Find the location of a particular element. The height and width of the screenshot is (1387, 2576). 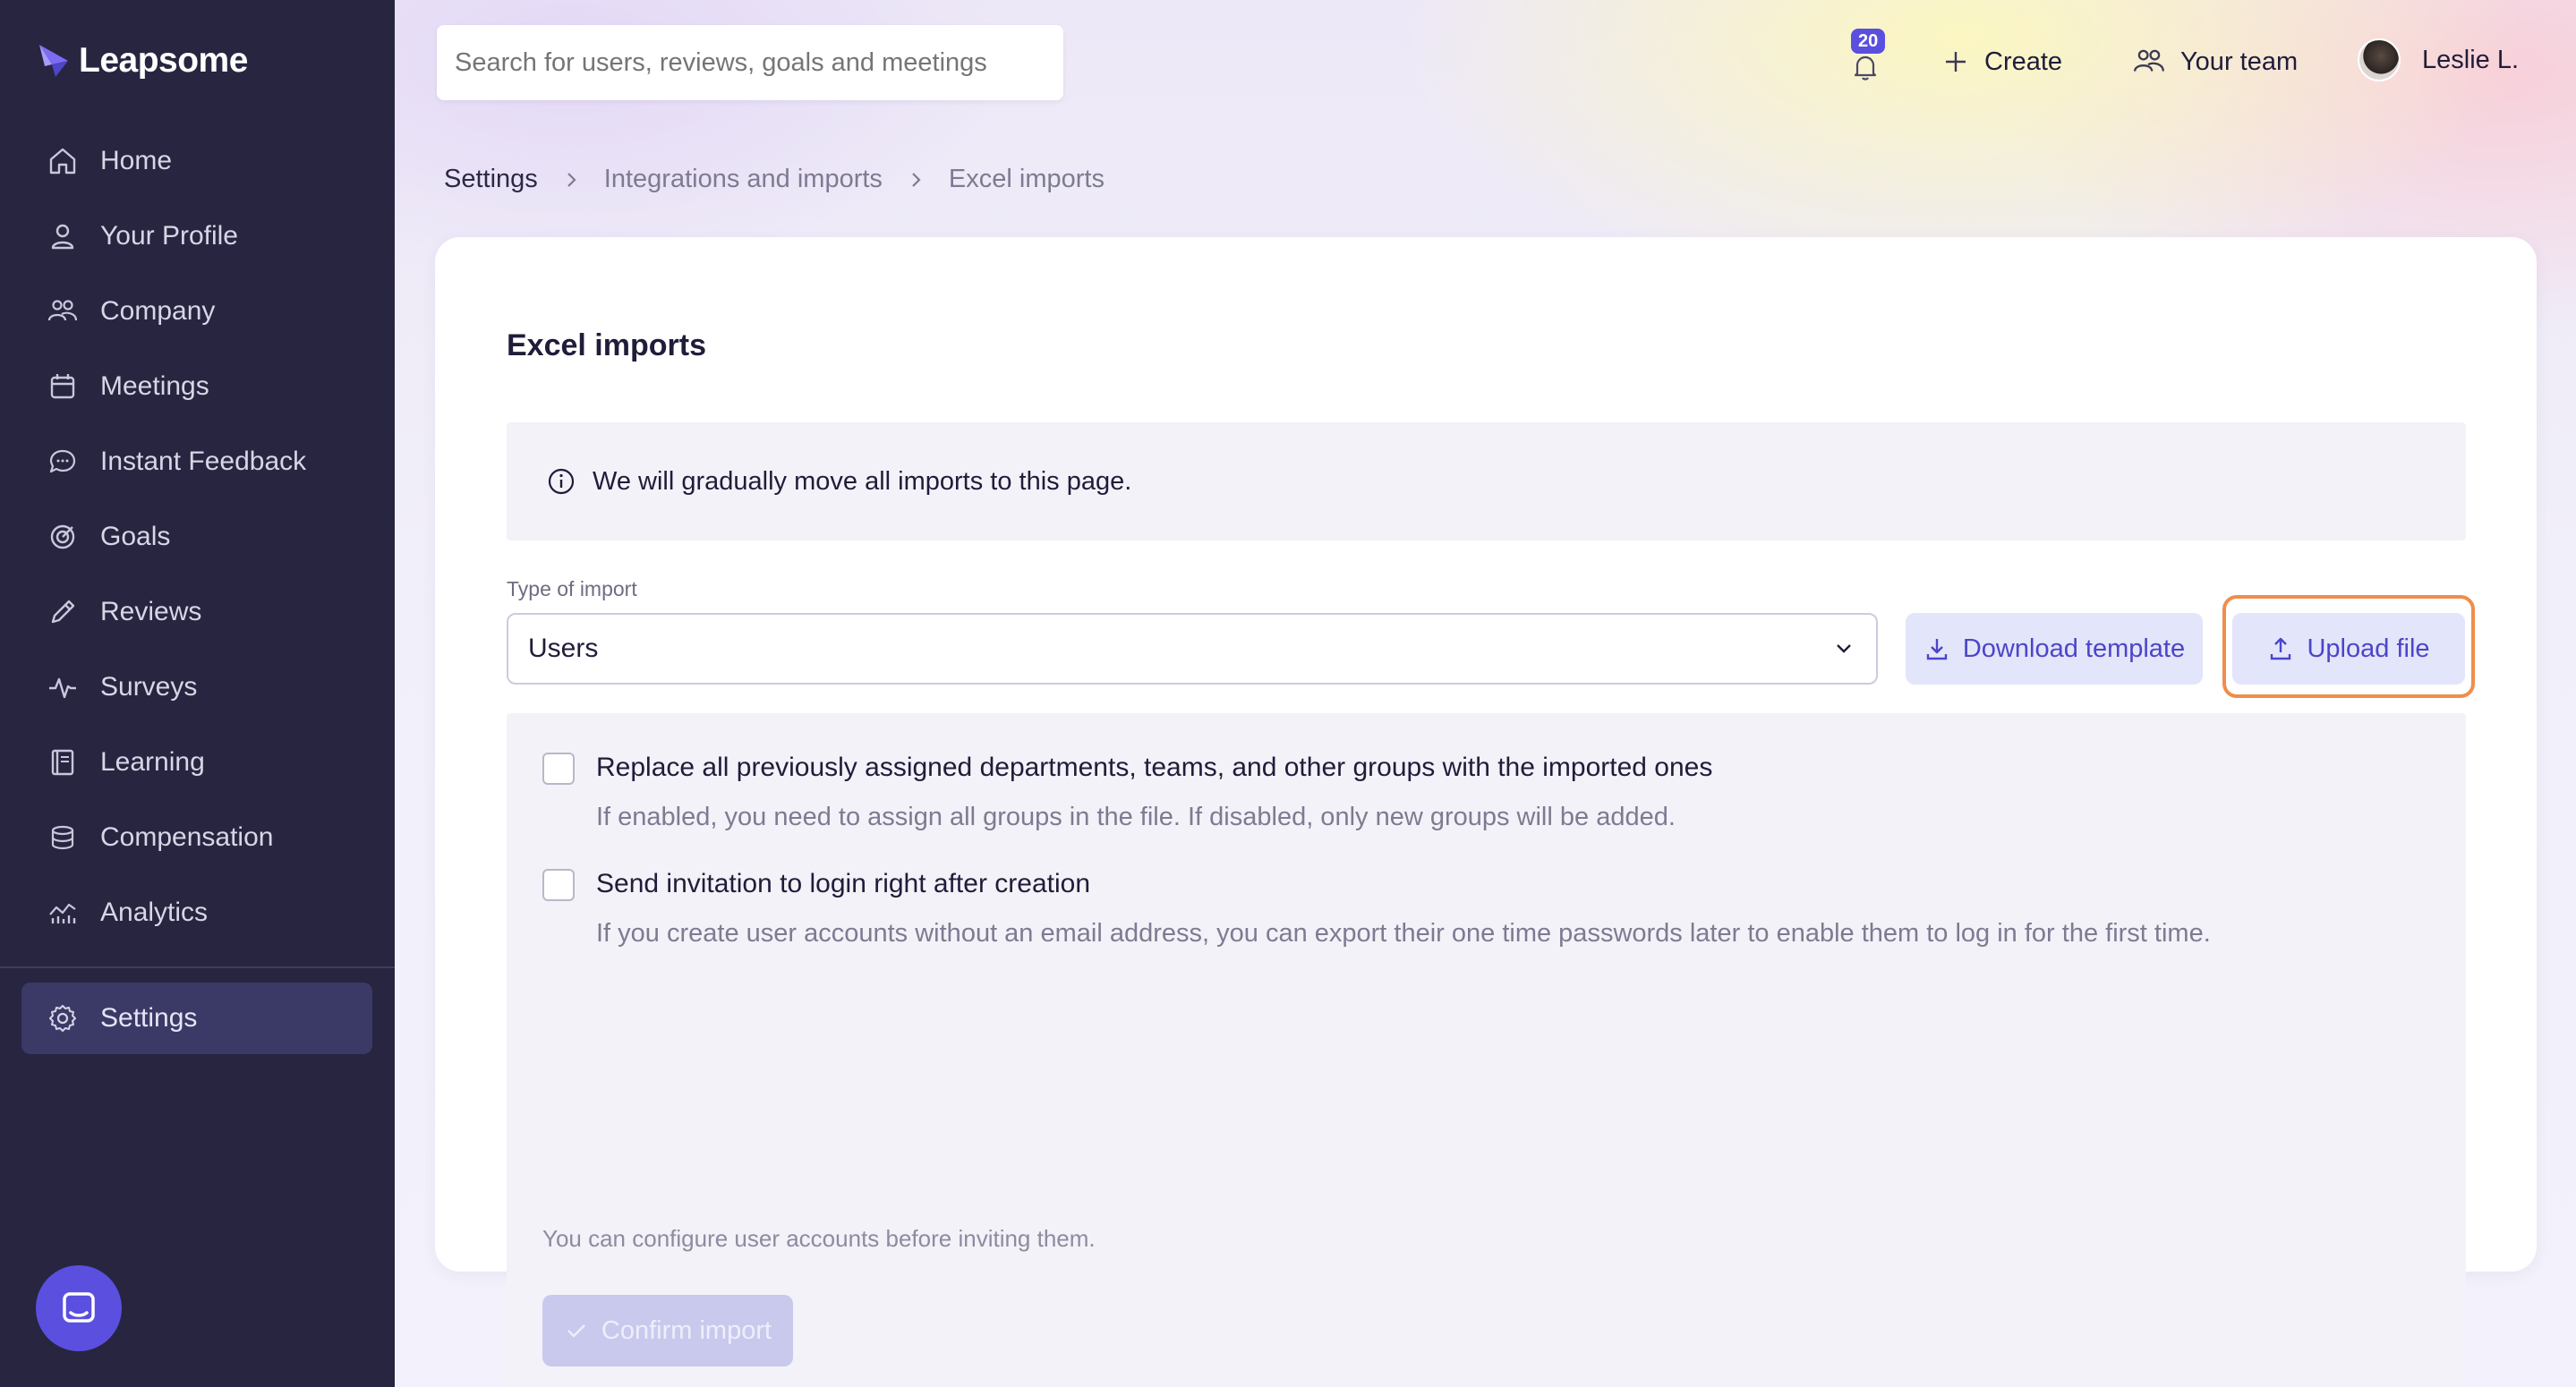

bell-icon is located at coordinates (1865, 68).